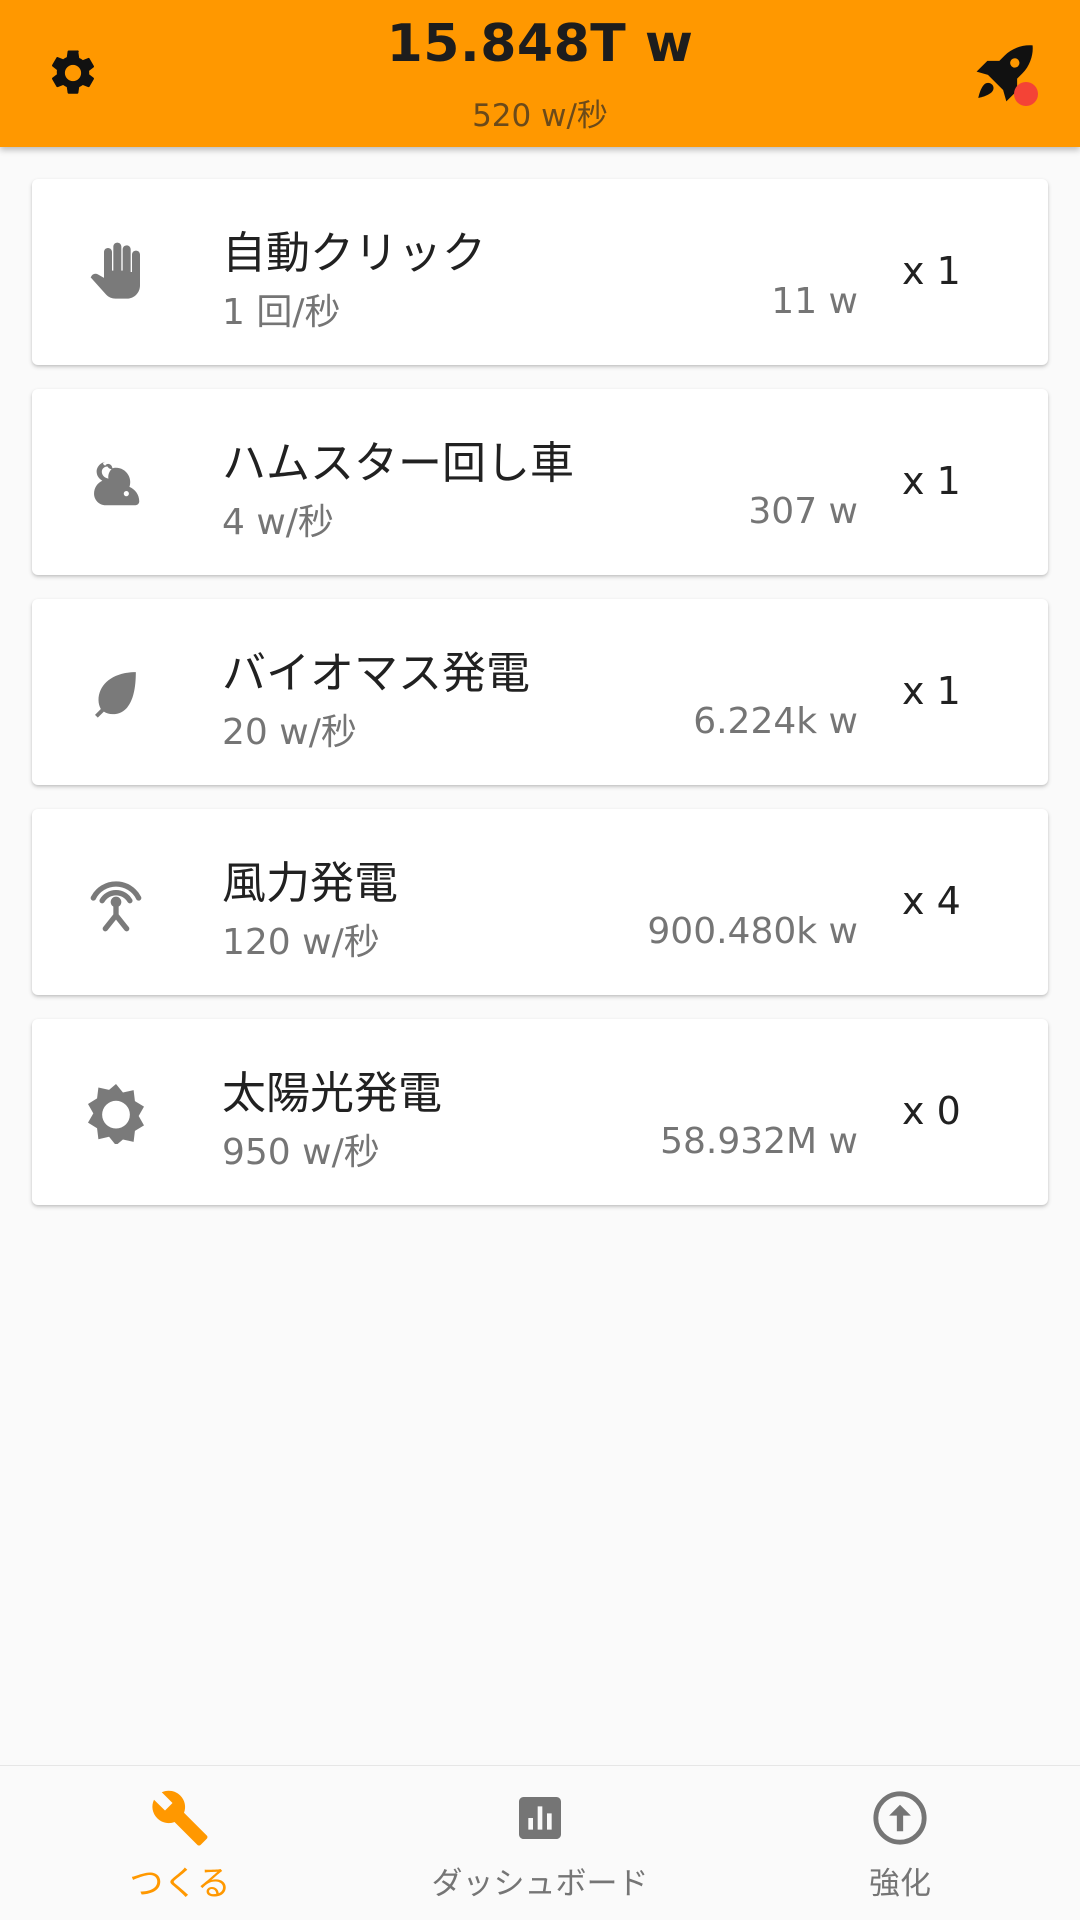  What do you see at coordinates (116, 482) in the screenshot?
I see `hamster-icon` at bounding box center [116, 482].